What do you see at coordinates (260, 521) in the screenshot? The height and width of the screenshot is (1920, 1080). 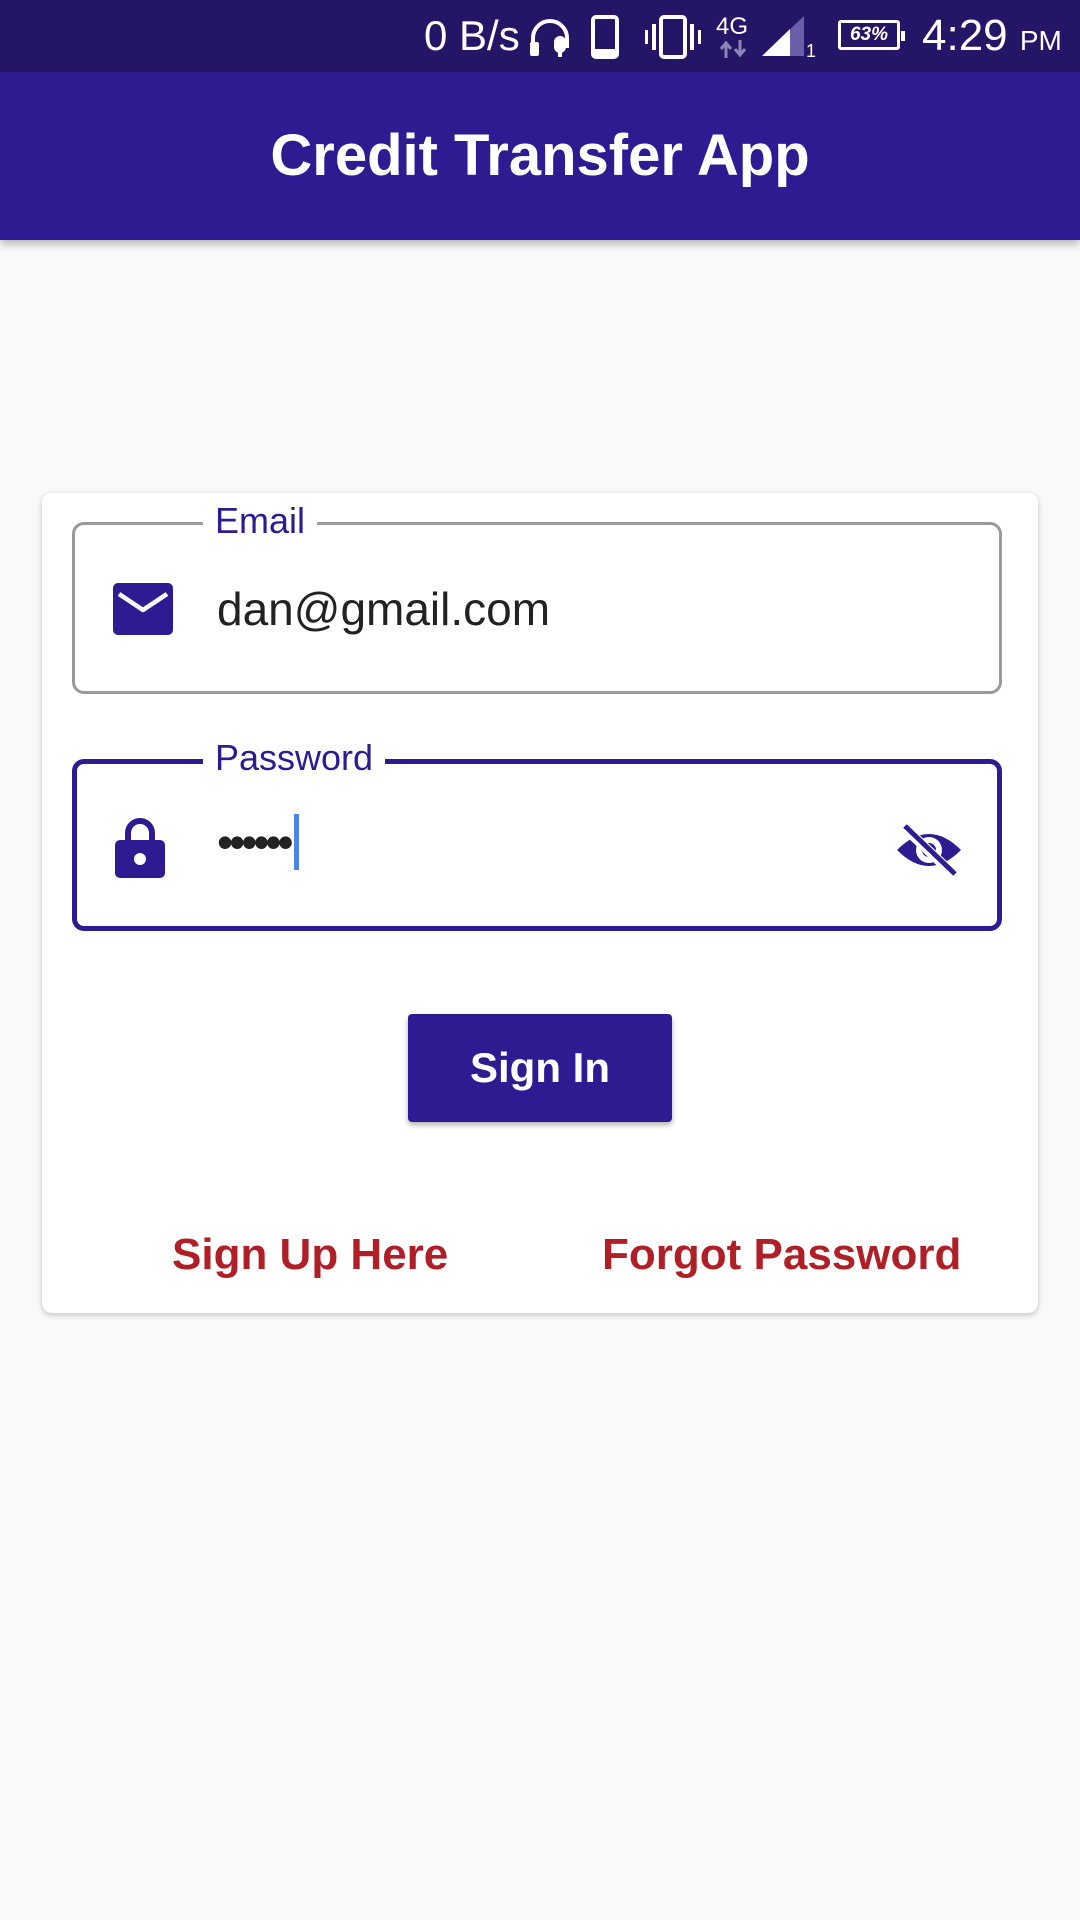 I see `email-label: Email` at bounding box center [260, 521].